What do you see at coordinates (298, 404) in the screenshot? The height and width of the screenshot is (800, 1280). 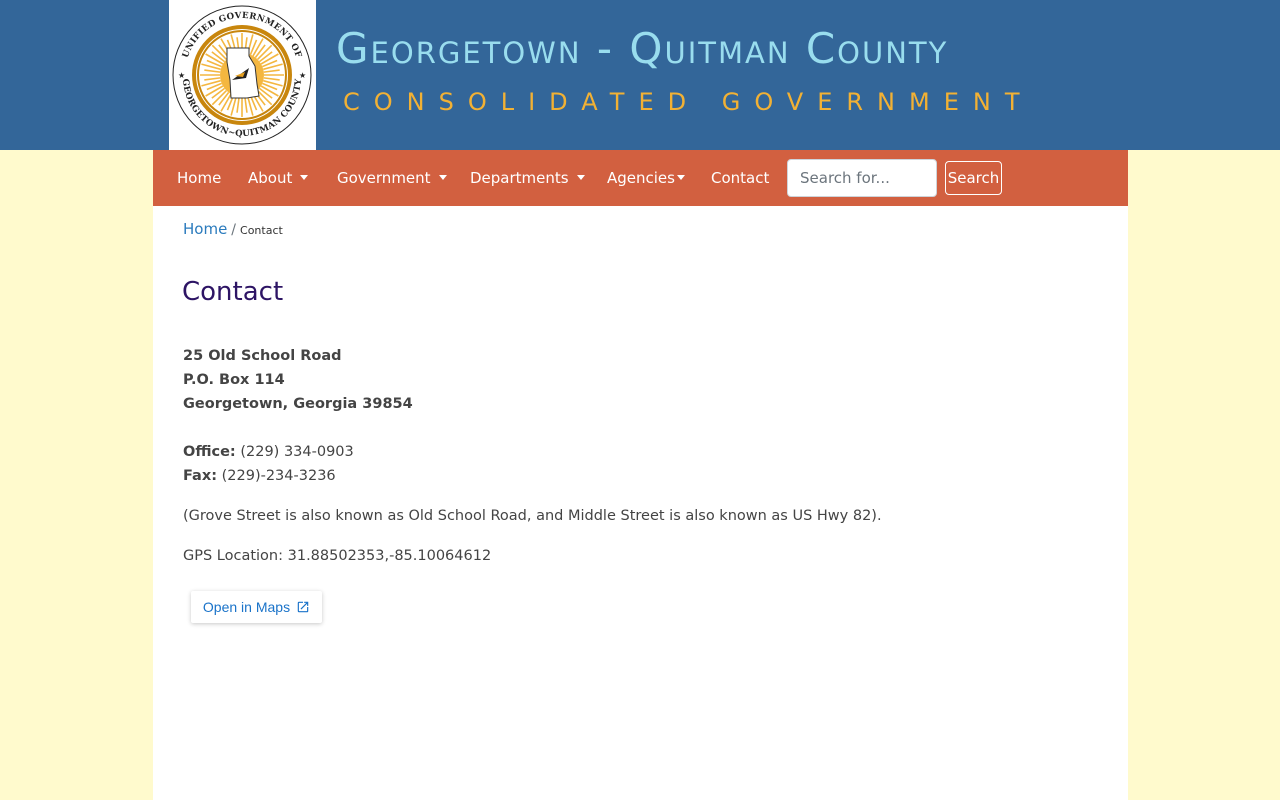 I see `address-city-state-zip: Georgetown, Georgia 39854` at bounding box center [298, 404].